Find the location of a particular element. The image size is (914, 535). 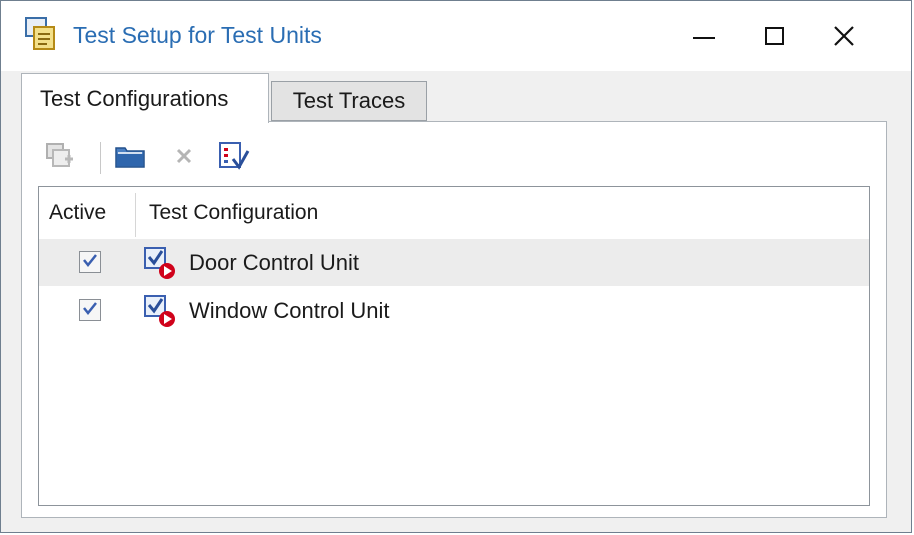

tab-label: Test Configurations is located at coordinates (134, 98).